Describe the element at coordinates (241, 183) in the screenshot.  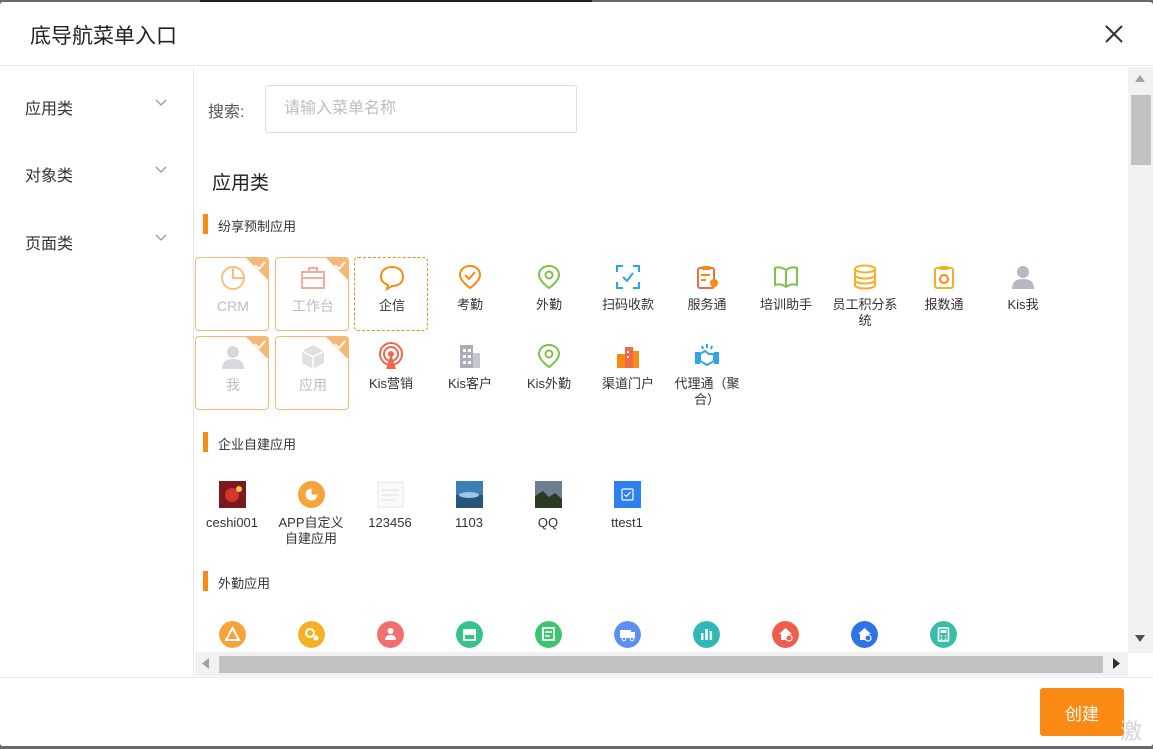
I see `section-title: 应用类` at that location.